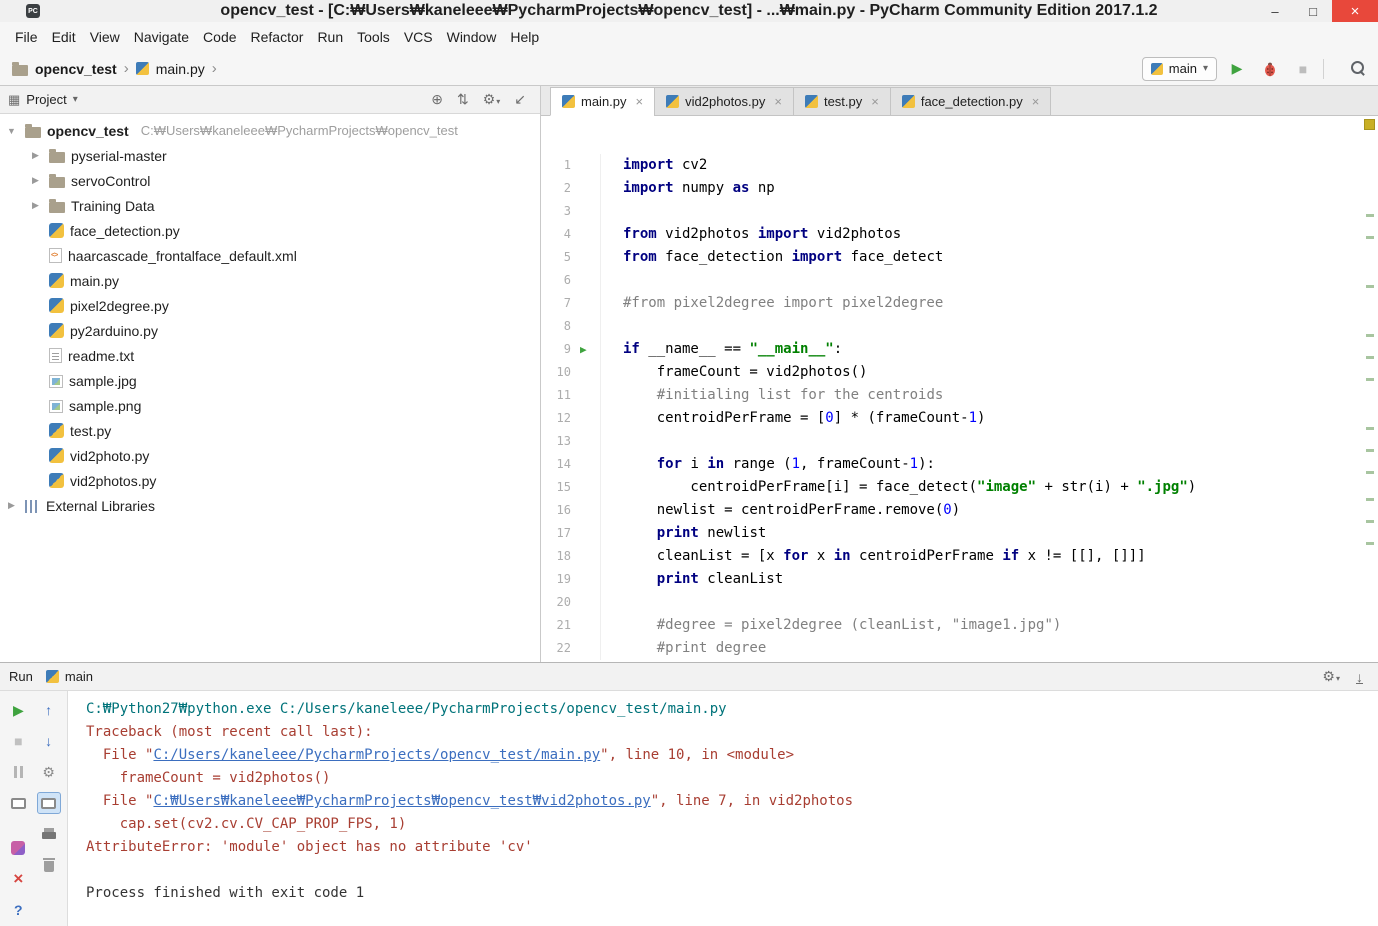  What do you see at coordinates (270, 205) in the screenshot?
I see `tree-item-training-data: ▶ Training Data` at bounding box center [270, 205].